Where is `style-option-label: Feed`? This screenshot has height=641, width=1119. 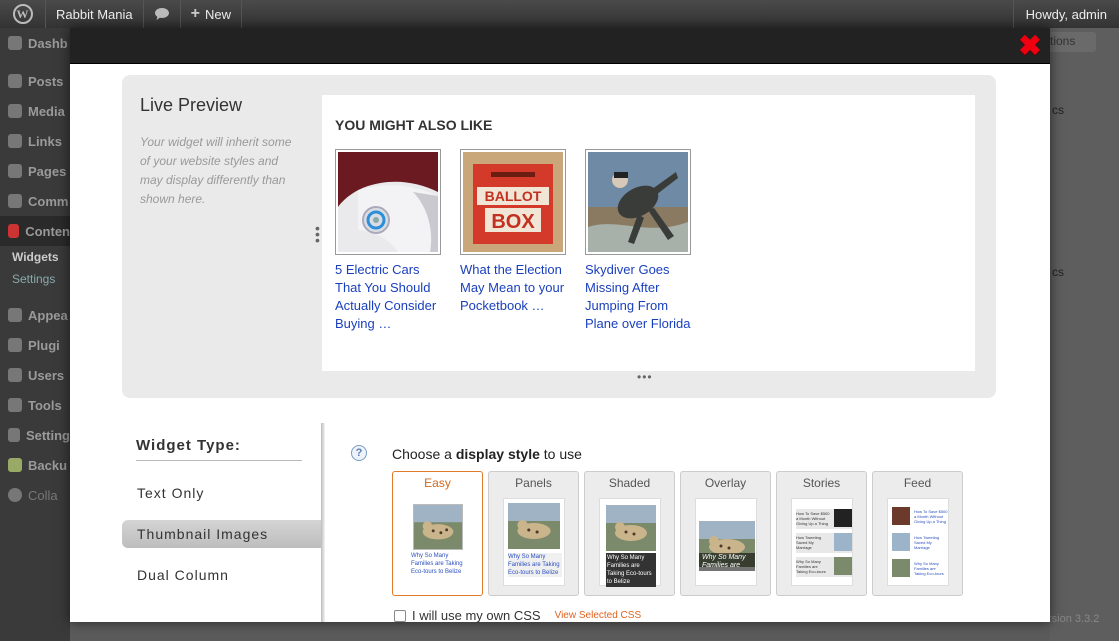 style-option-label: Feed is located at coordinates (917, 483).